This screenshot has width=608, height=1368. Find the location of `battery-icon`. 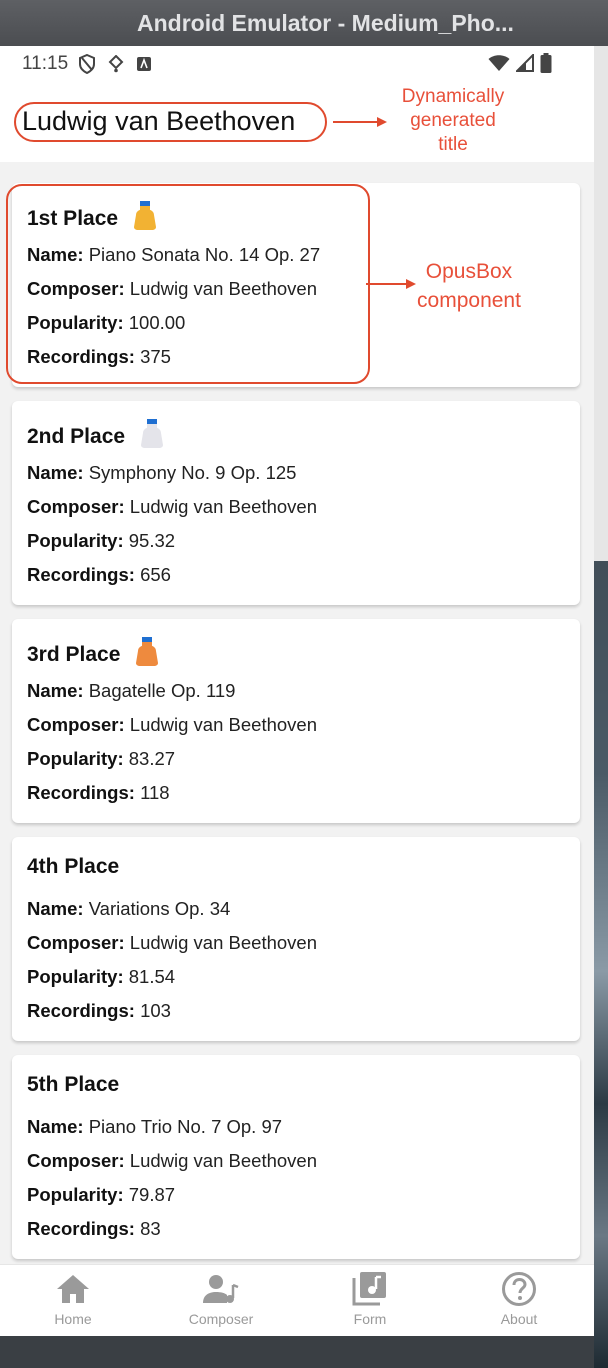

battery-icon is located at coordinates (546, 66).